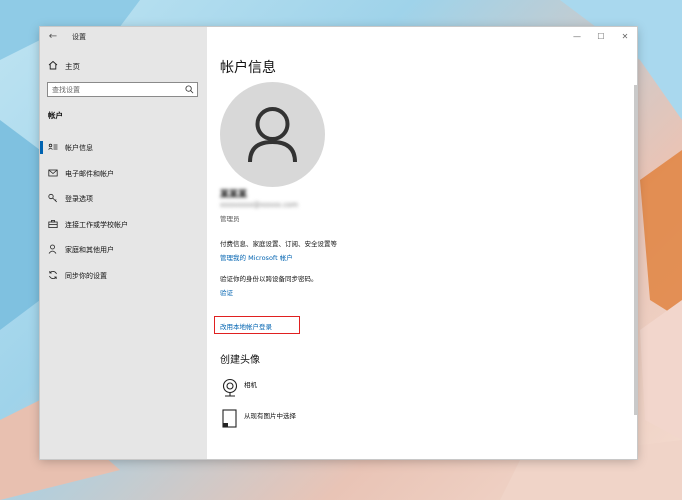 This screenshot has width=682, height=500. Describe the element at coordinates (72, 66) in the screenshot. I see `home-label: 主页` at that location.